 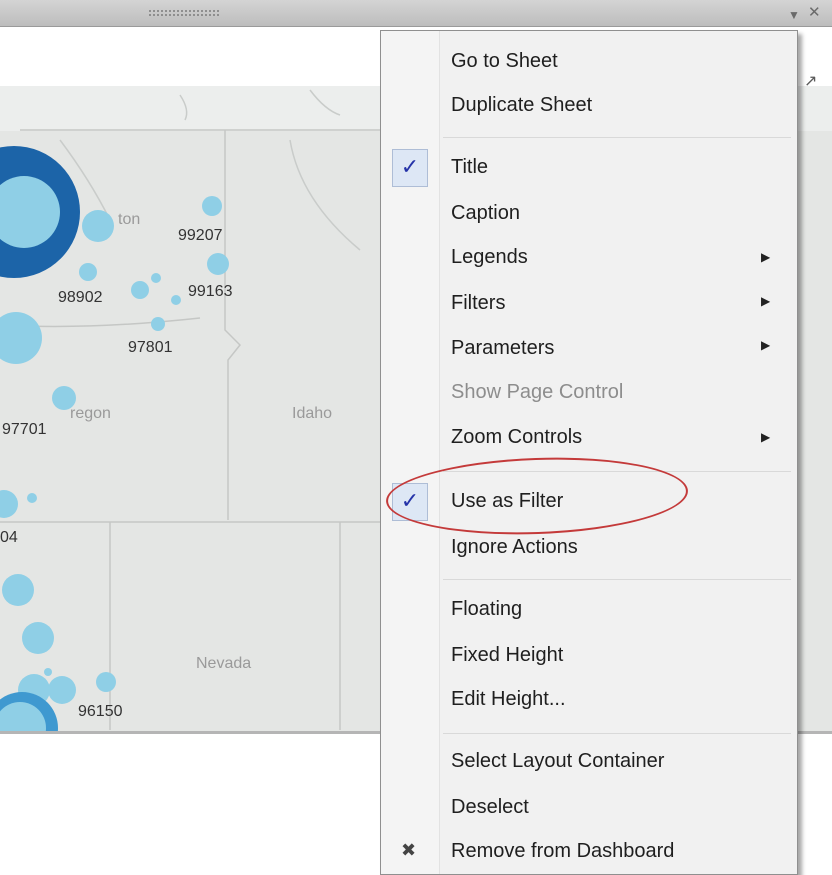 I want to click on menu-item-ignore-actions: Ignore Actions, so click(x=514, y=547).